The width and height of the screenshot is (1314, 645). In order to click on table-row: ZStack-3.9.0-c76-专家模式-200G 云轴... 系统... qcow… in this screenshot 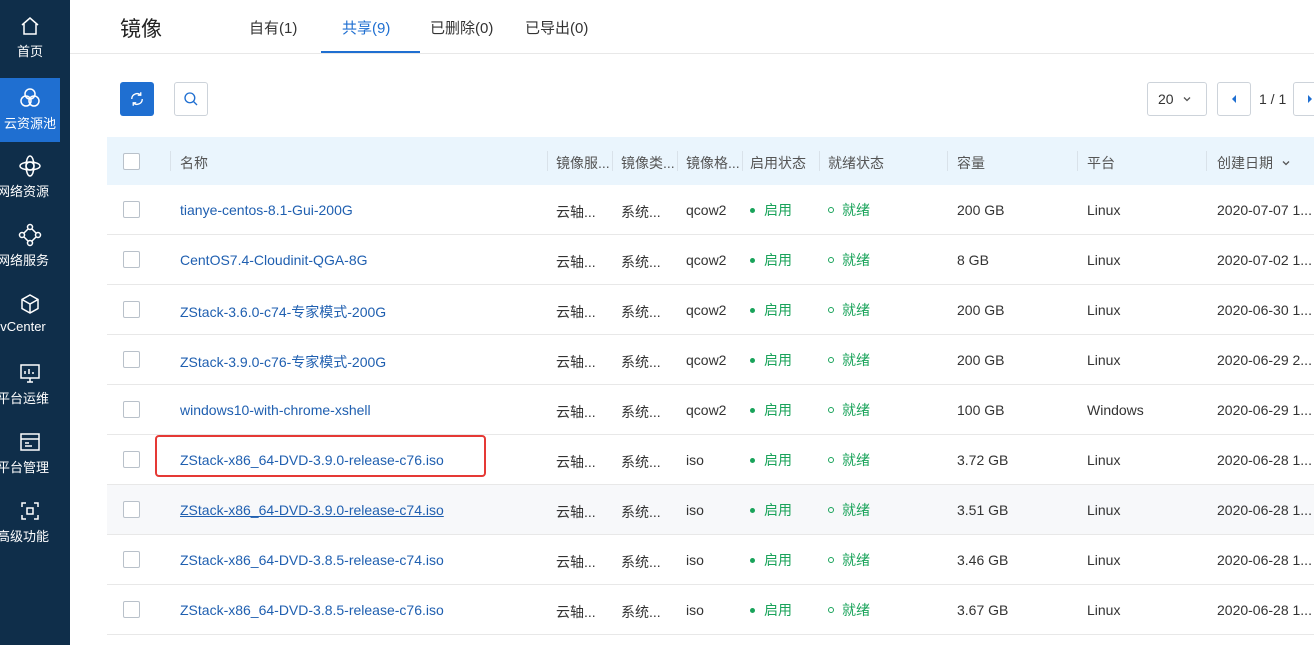, I will do `click(710, 360)`.